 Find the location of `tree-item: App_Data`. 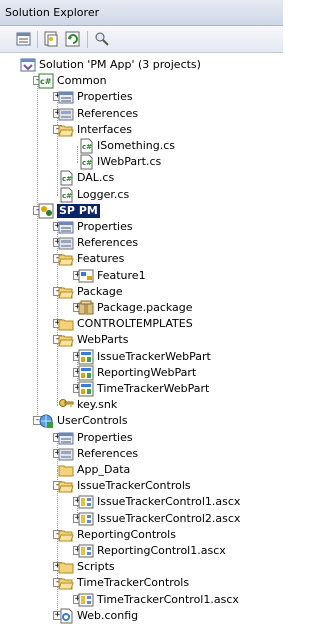

tree-item: App_Data is located at coordinates (141, 470).